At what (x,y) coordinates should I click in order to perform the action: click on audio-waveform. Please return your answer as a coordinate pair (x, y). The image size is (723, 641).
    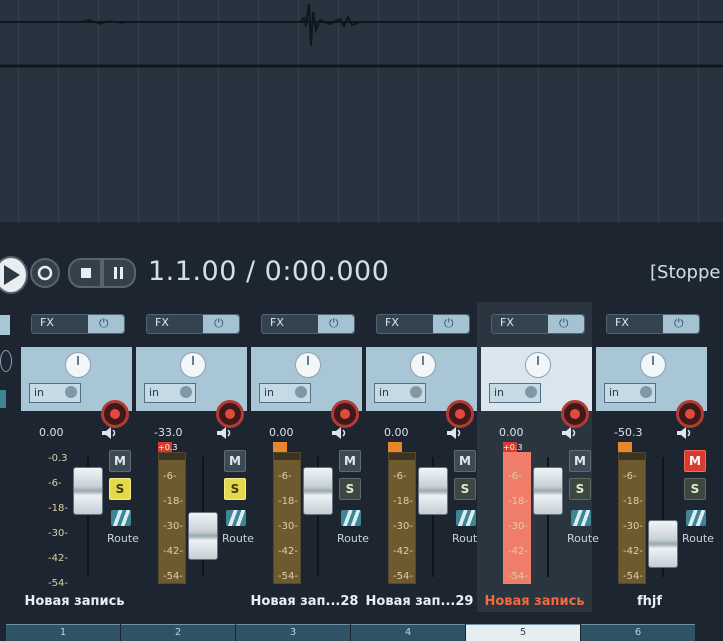
    Looking at the image, I should click on (361, 35).